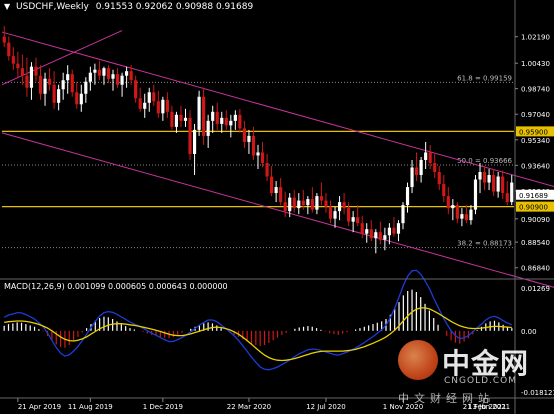 This screenshot has width=554, height=414. Describe the element at coordinates (418, 360) in the screenshot. I see `cngold-logo-icon` at that location.